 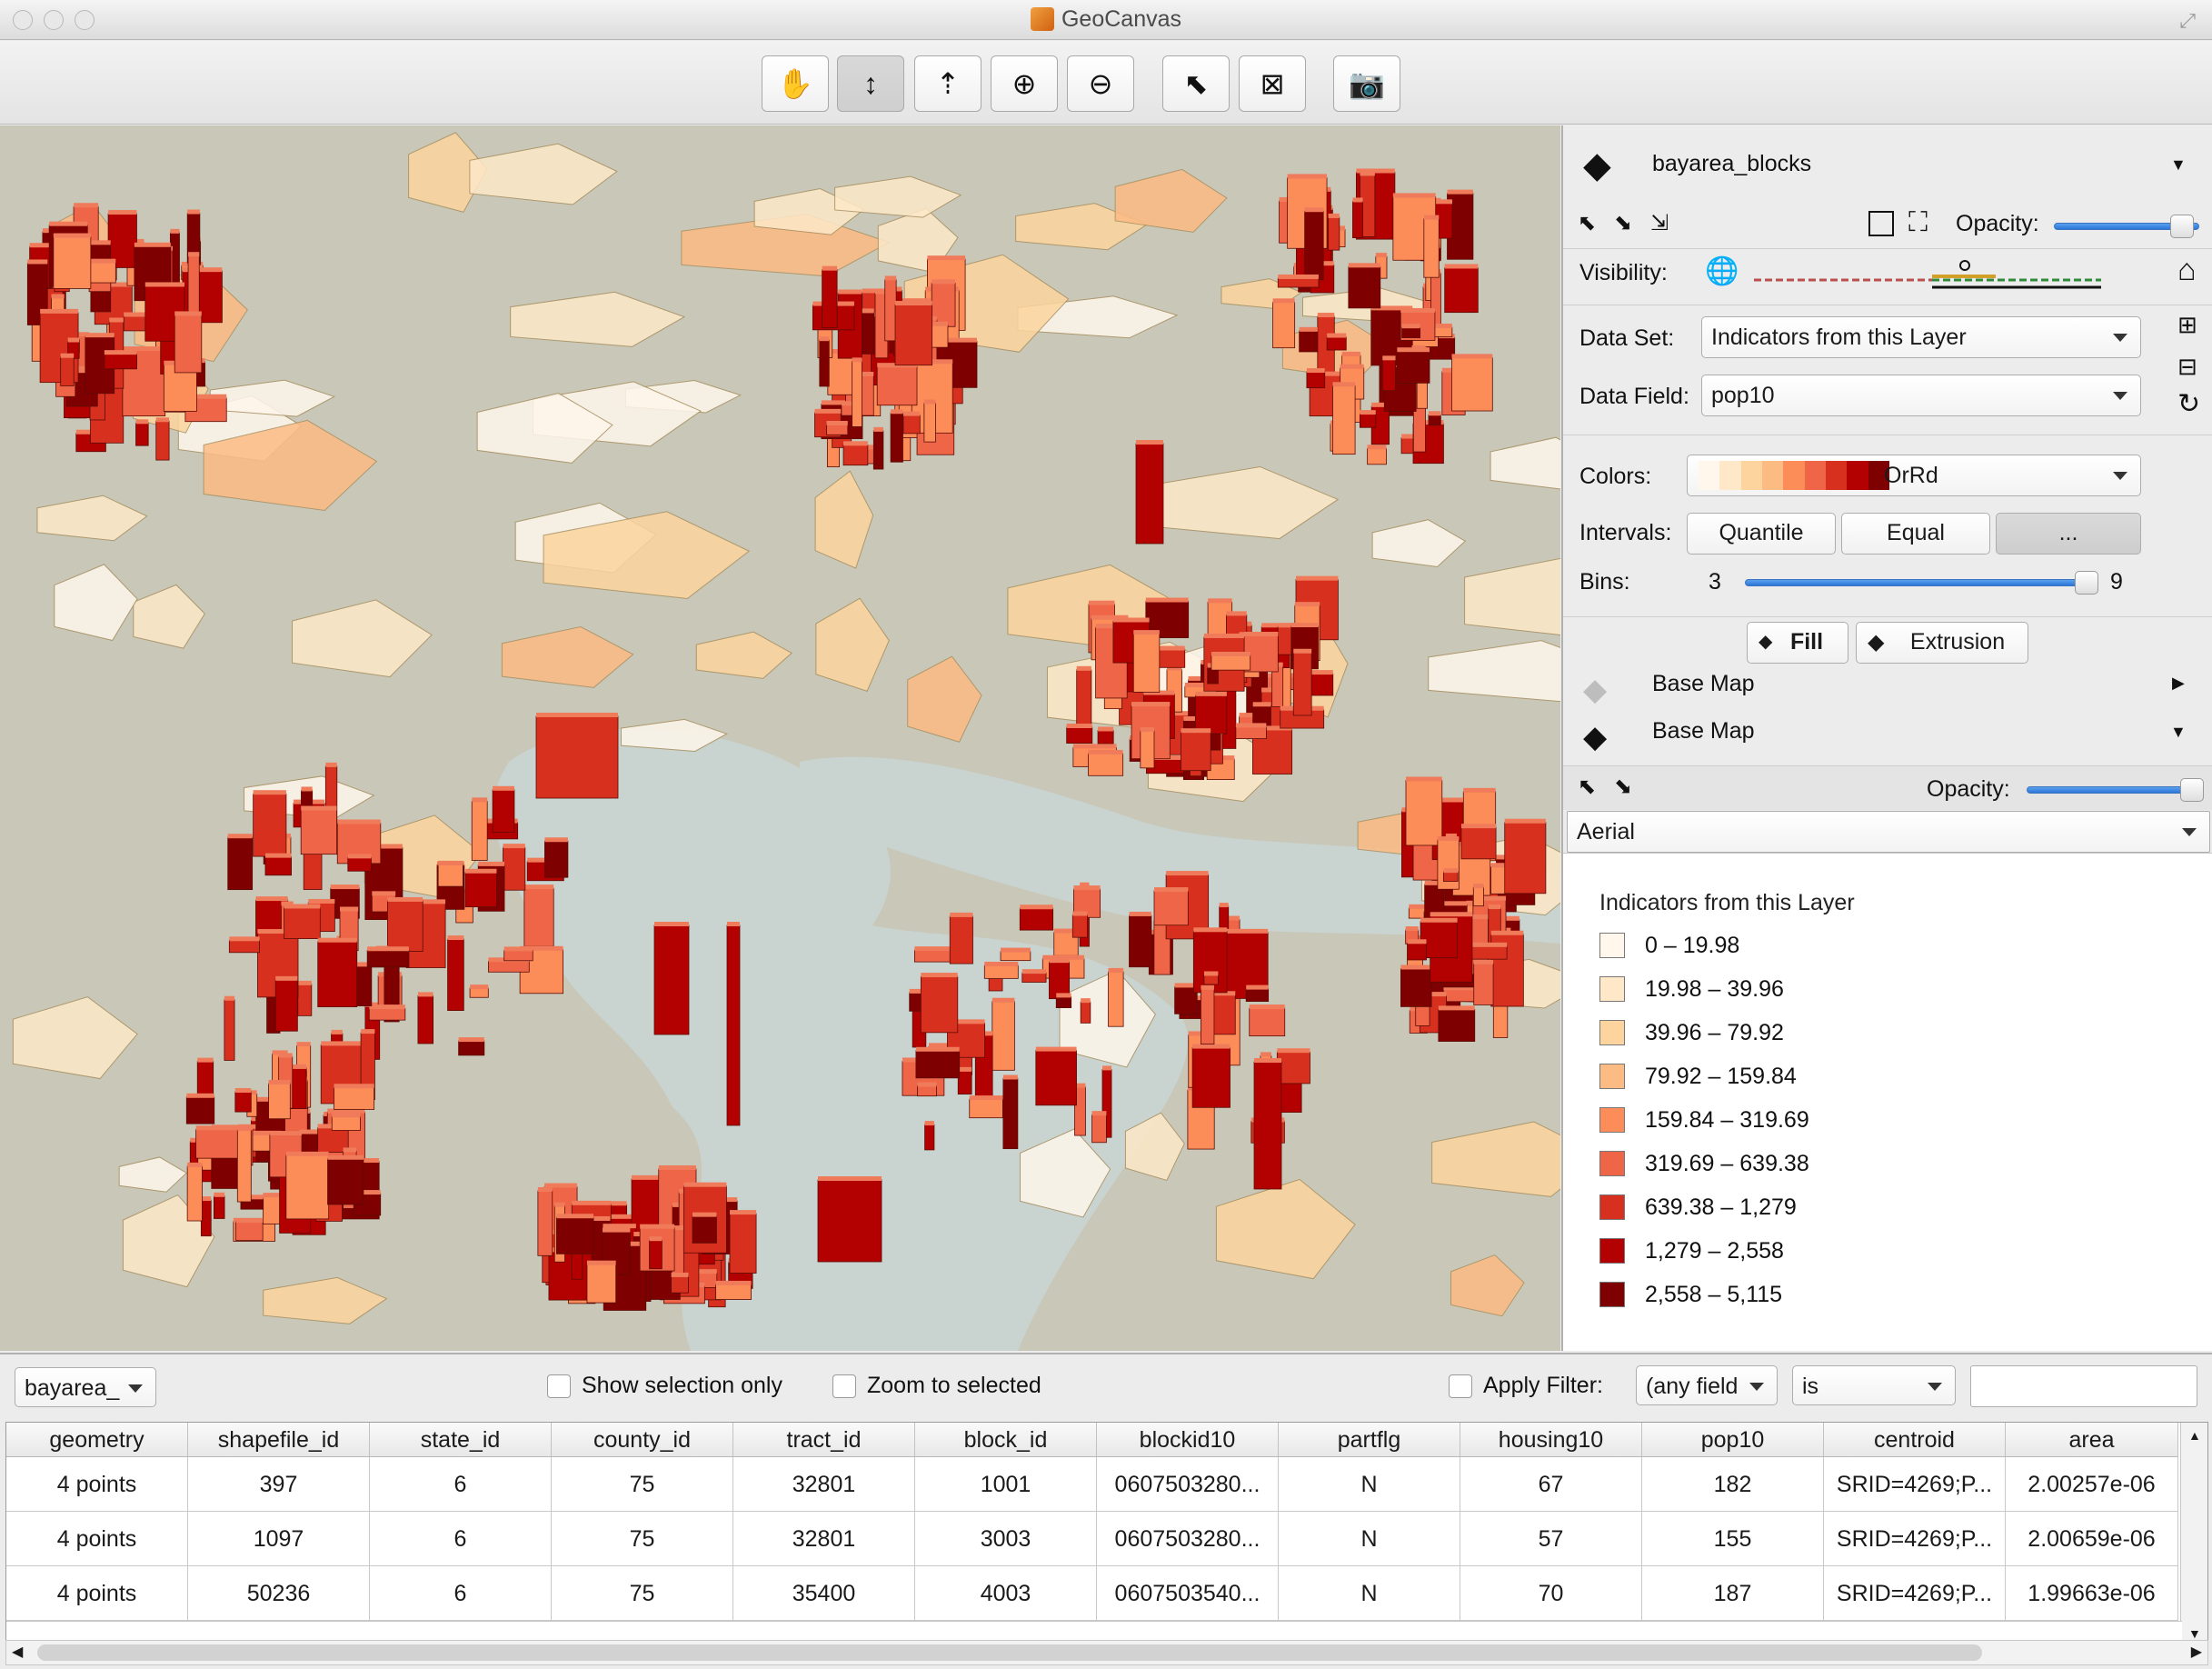 I want to click on apply-filter-checkbox, so click(x=1460, y=1386).